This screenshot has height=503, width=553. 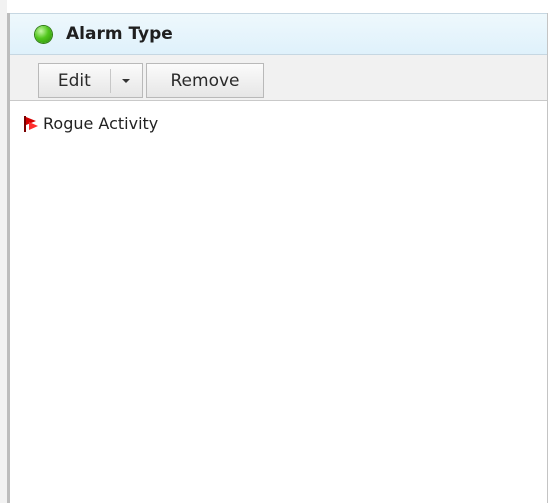 I want to click on panel-title: Alarm Type, so click(x=119, y=34).